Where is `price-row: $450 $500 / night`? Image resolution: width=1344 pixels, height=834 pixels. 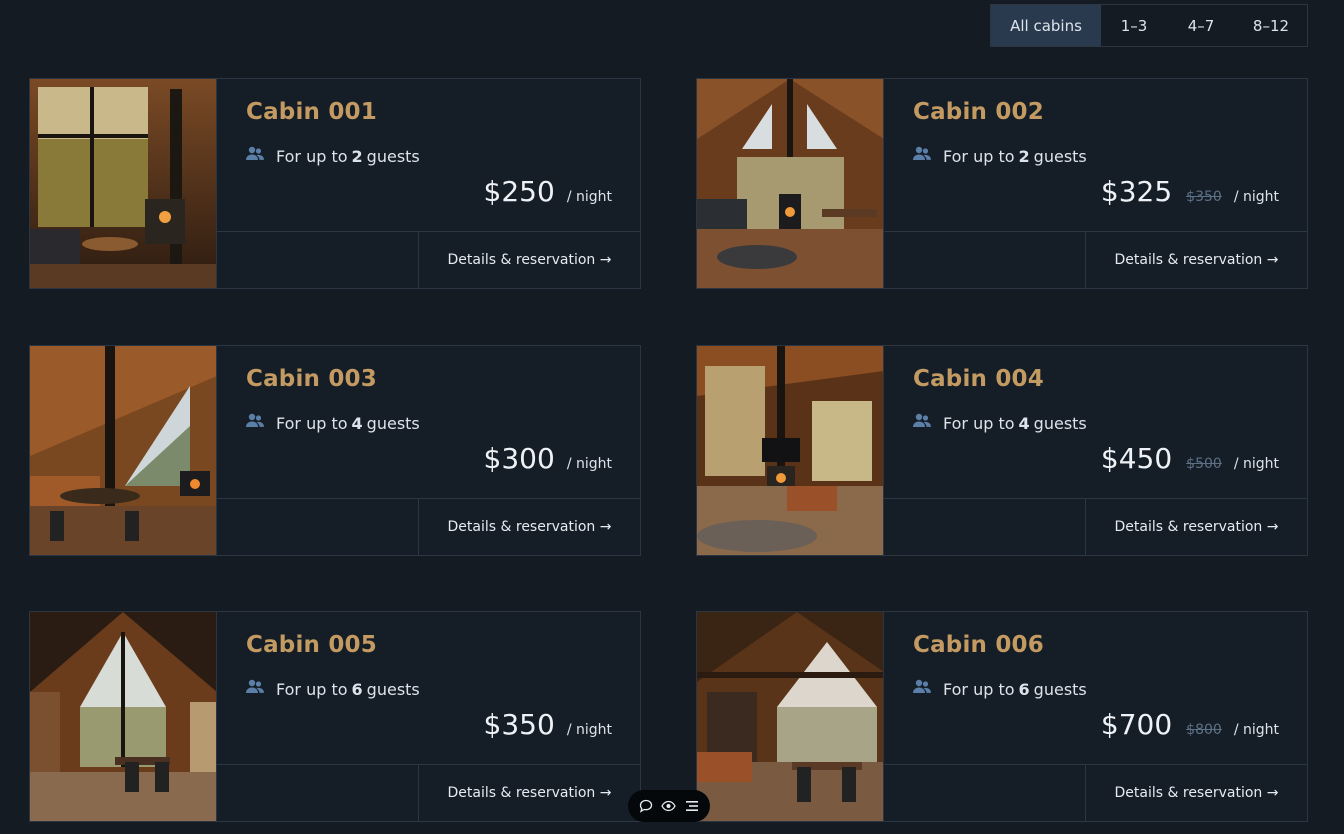
price-row: $450 $500 / night is located at coordinates (1190, 458).